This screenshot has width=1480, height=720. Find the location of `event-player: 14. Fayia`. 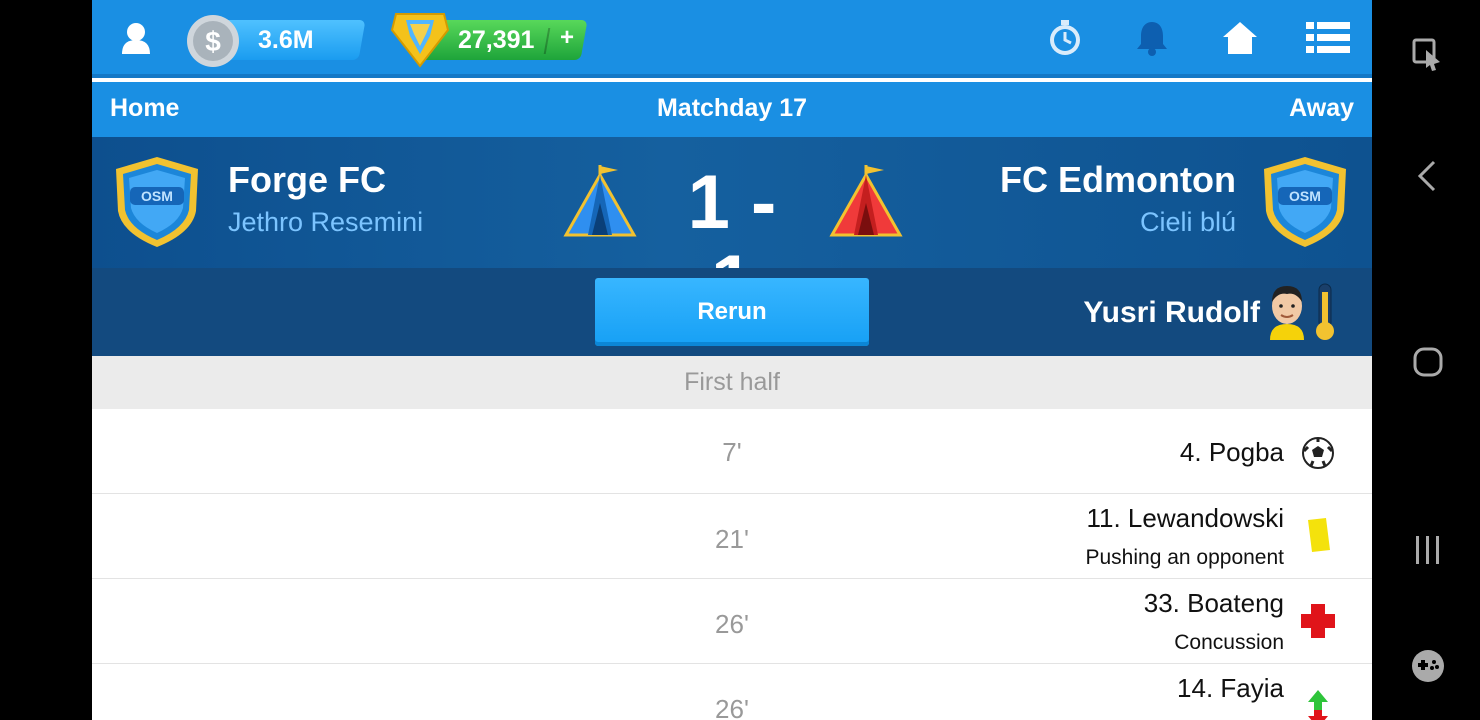

event-player: 14. Fayia is located at coordinates (1230, 688).